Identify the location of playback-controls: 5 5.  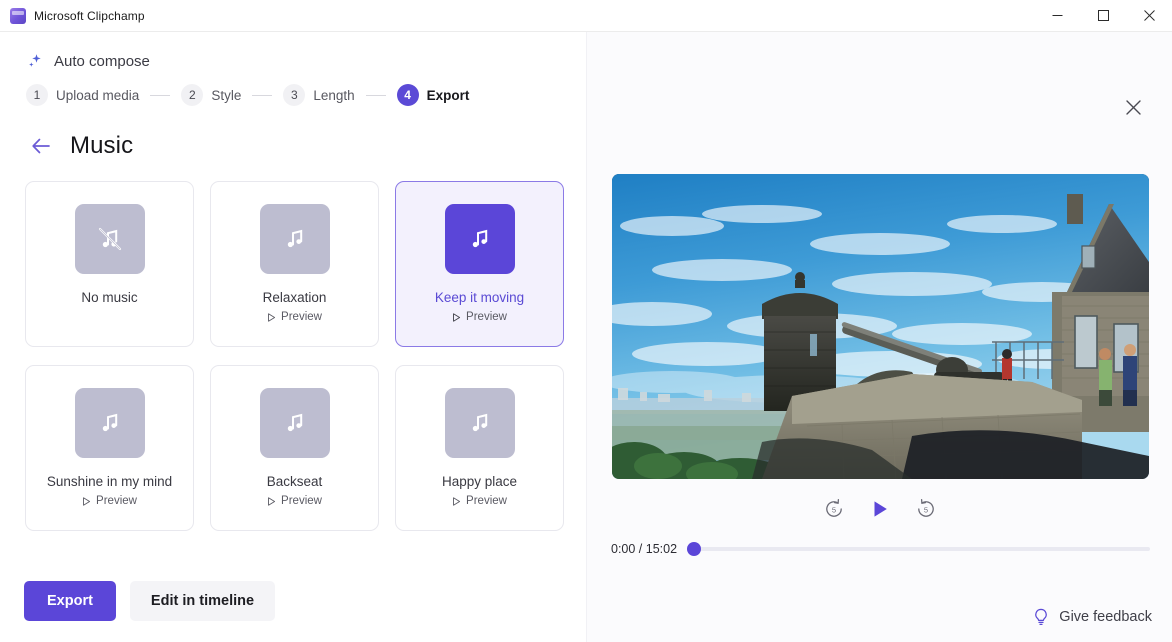
(879, 509).